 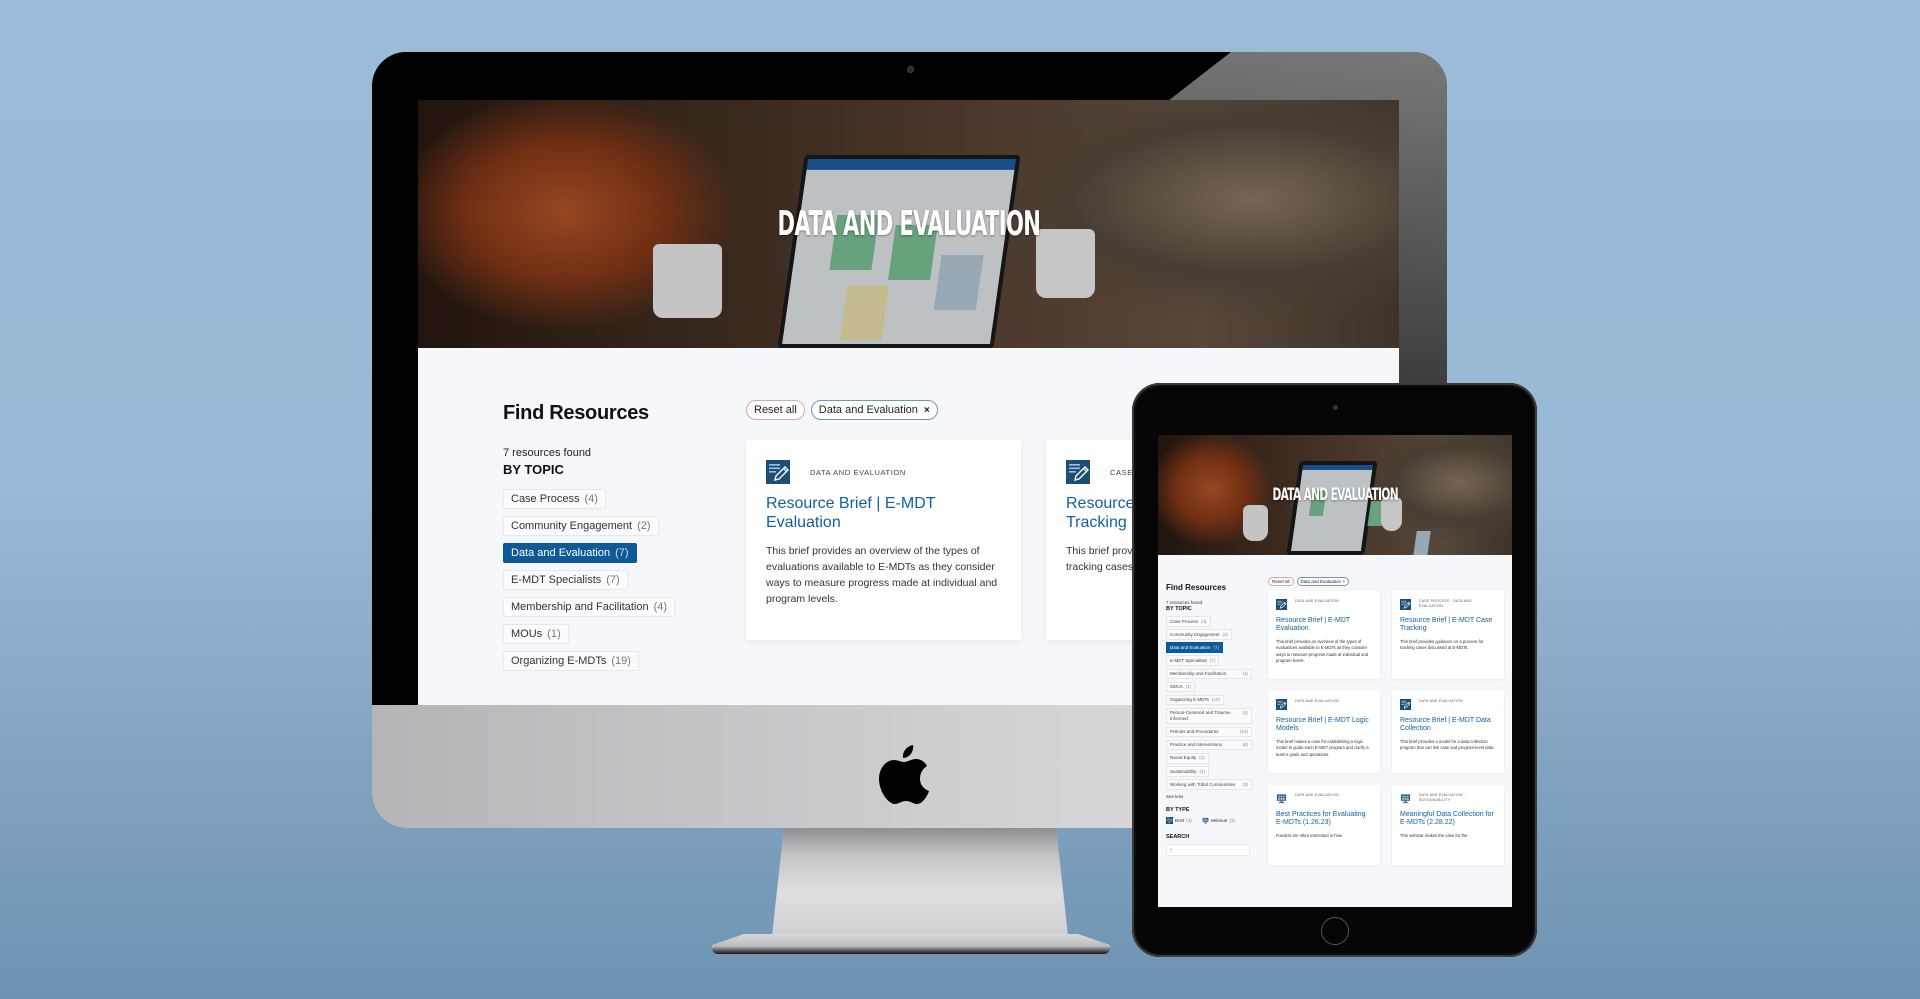 What do you see at coordinates (1434, 835) in the screenshot?
I see `card-description: This webinar makes the case for the` at bounding box center [1434, 835].